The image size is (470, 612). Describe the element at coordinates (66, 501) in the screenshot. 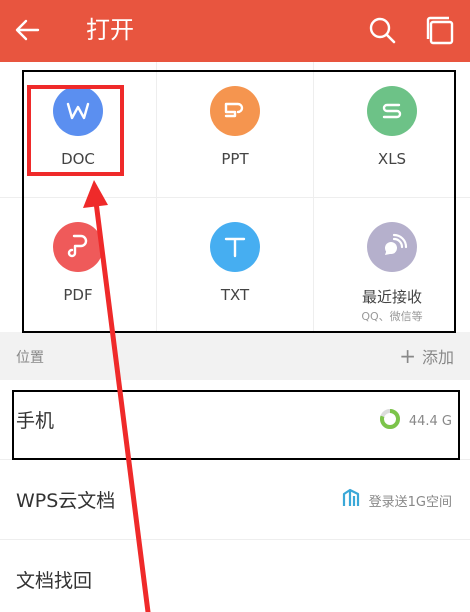

I see `location-name: WPS云文档` at that location.